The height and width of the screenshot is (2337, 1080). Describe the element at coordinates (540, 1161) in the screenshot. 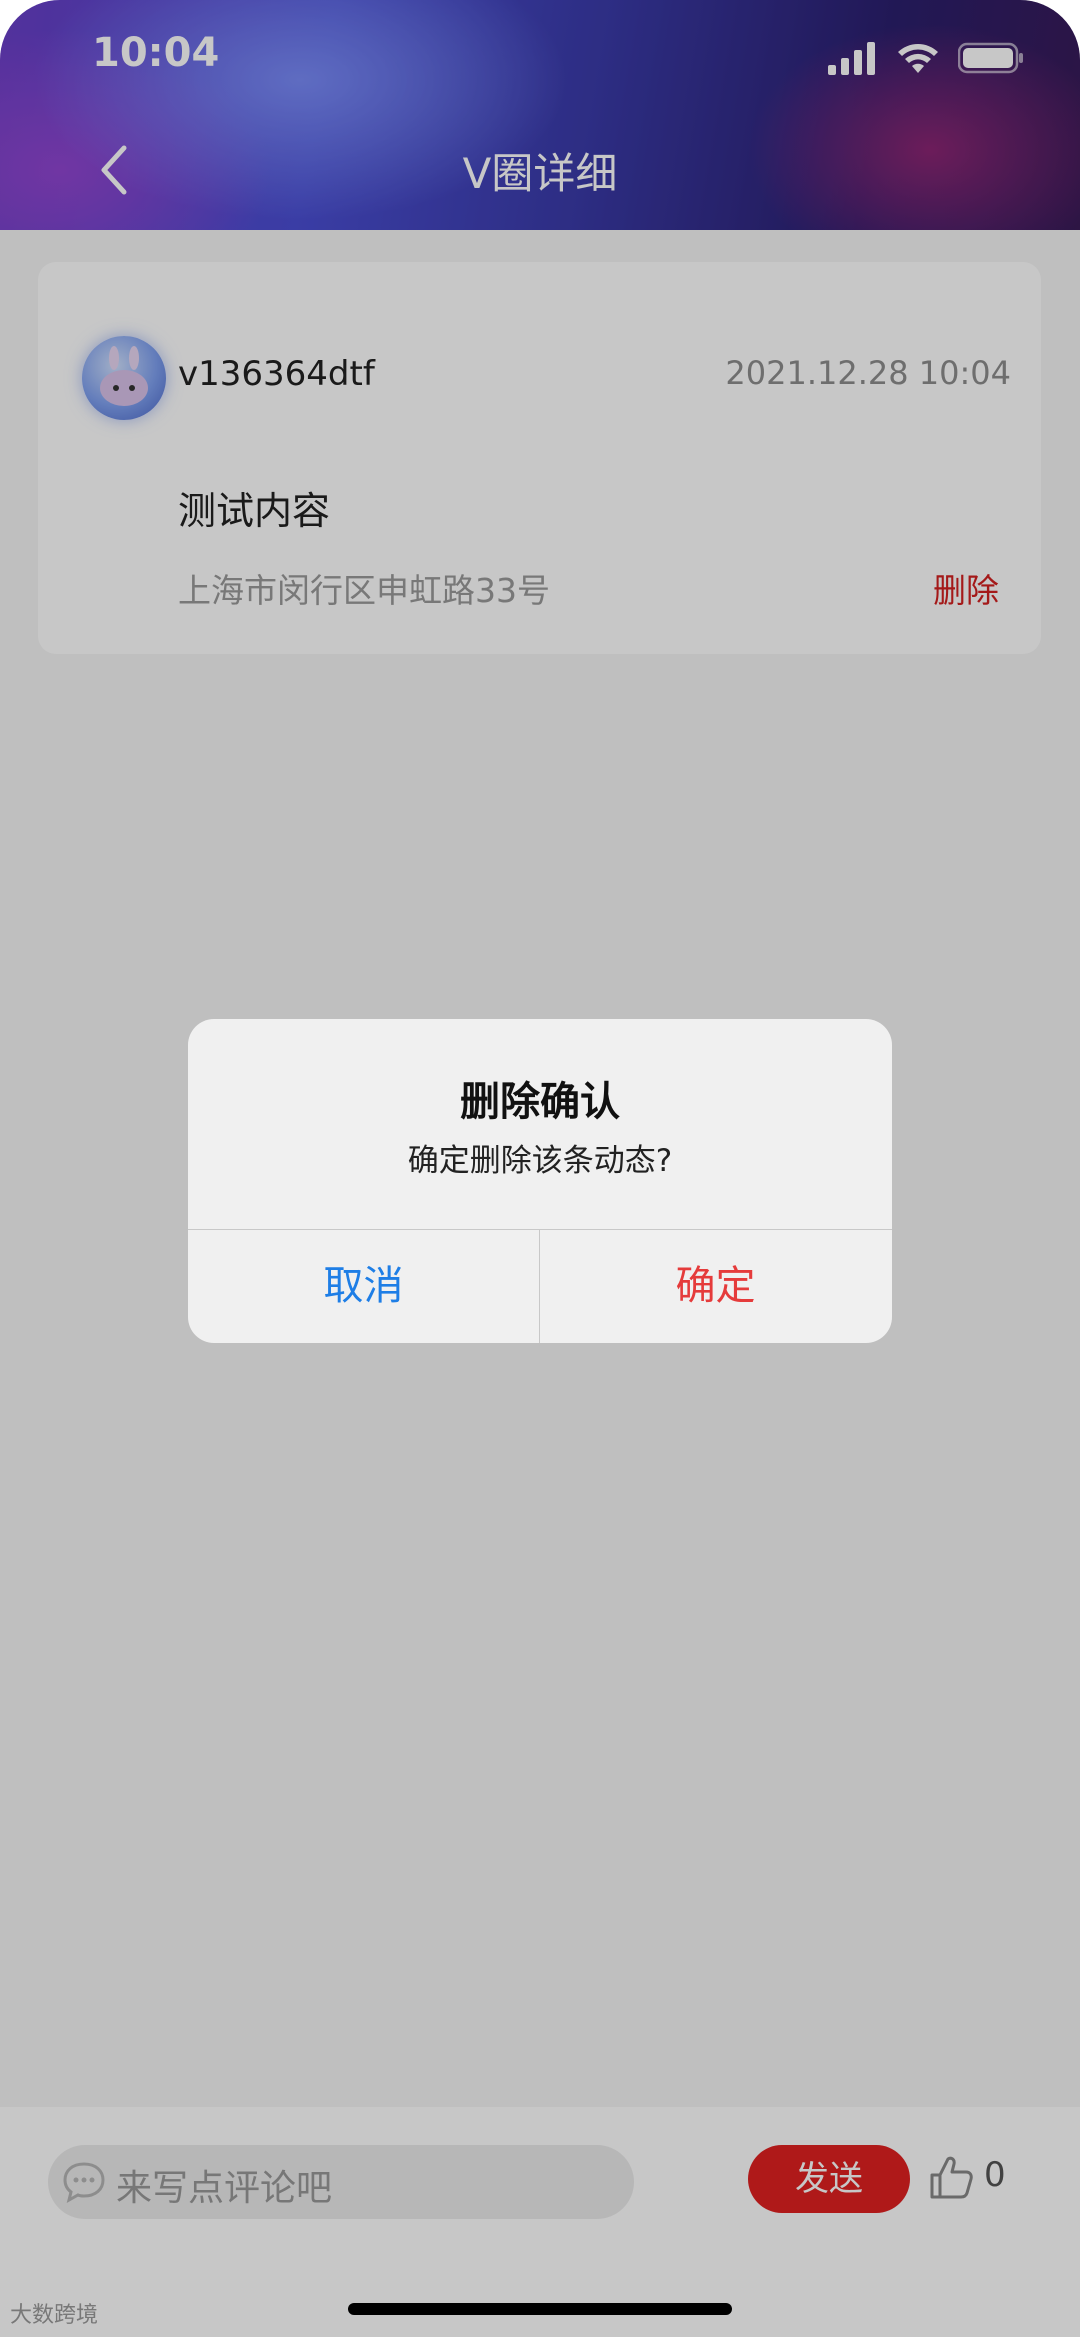

I see `dialog-message: 确定删除该条动态?` at that location.